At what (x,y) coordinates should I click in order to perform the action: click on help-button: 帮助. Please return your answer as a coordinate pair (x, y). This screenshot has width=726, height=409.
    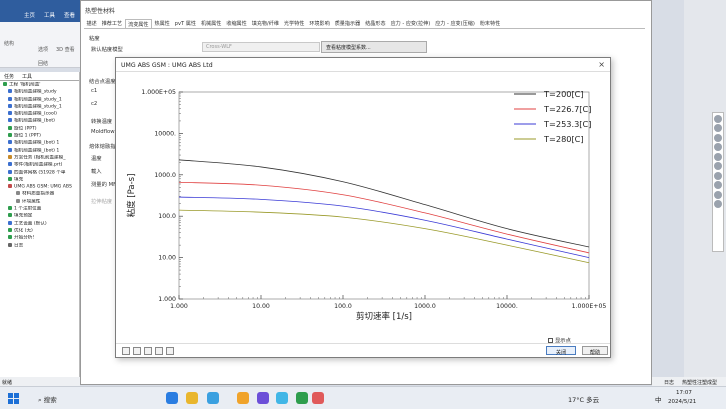
    Looking at the image, I should click on (595, 351).